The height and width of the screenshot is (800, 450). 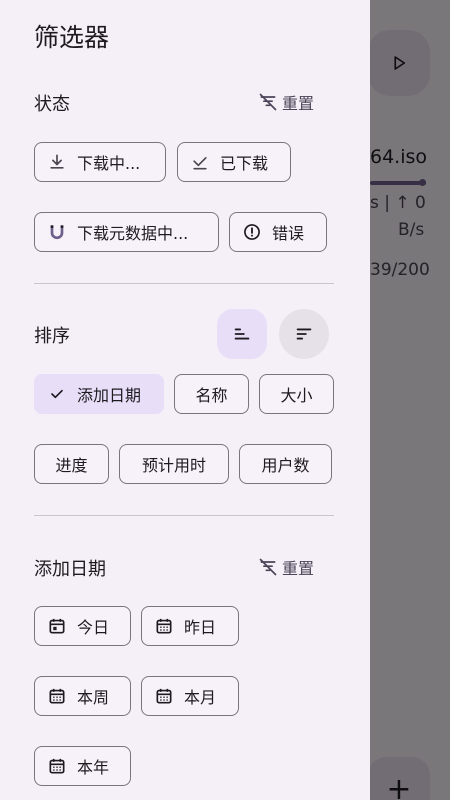 I want to click on chip-label: 预计用时, so click(x=173, y=465).